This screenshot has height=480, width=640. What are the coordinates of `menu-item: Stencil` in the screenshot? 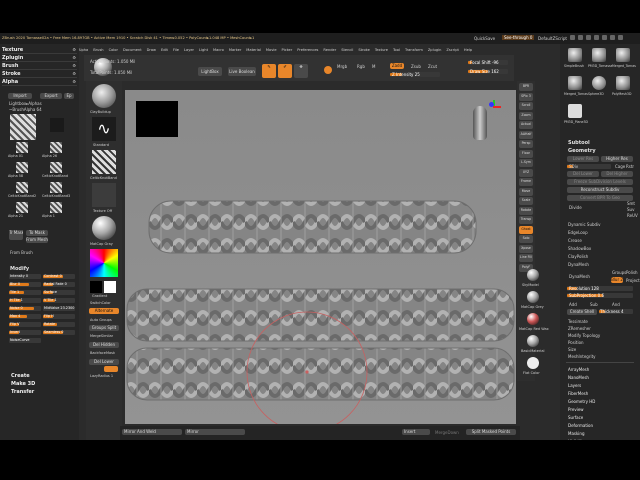 It's located at (347, 51).